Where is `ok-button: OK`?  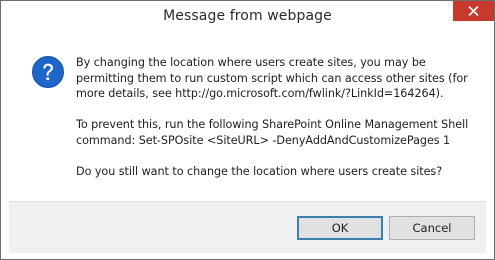
ok-button: OK is located at coordinates (340, 228).